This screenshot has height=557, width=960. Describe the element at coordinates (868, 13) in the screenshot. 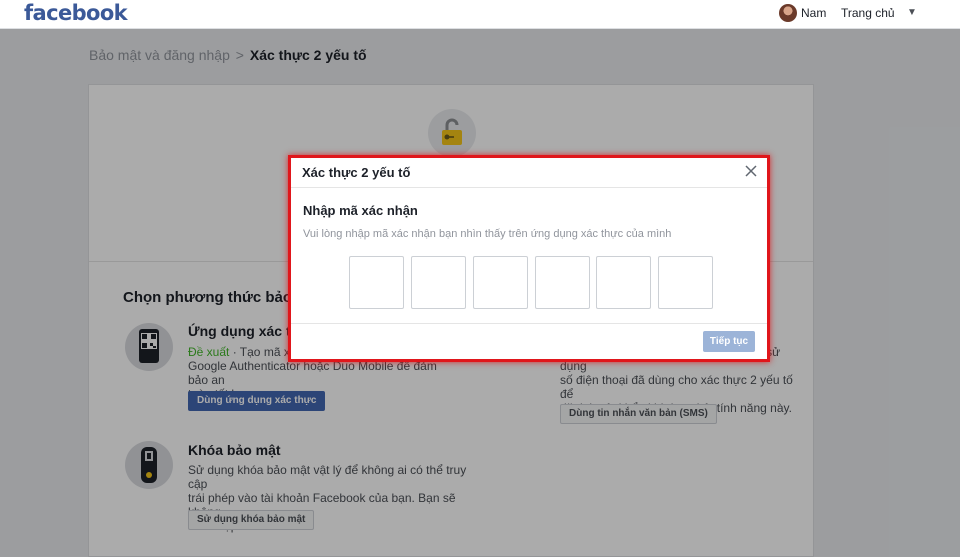

I see `home-link: Trang chủ` at that location.